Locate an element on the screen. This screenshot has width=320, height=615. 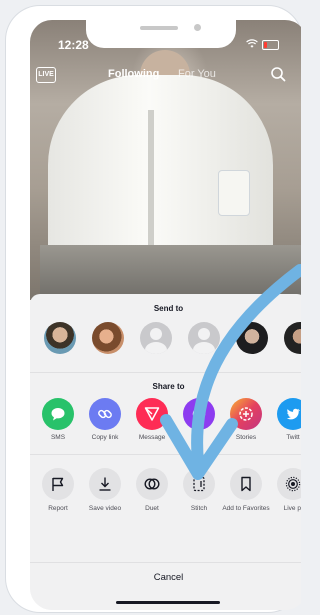
stories-label: Stories is located at coordinates (246, 437).